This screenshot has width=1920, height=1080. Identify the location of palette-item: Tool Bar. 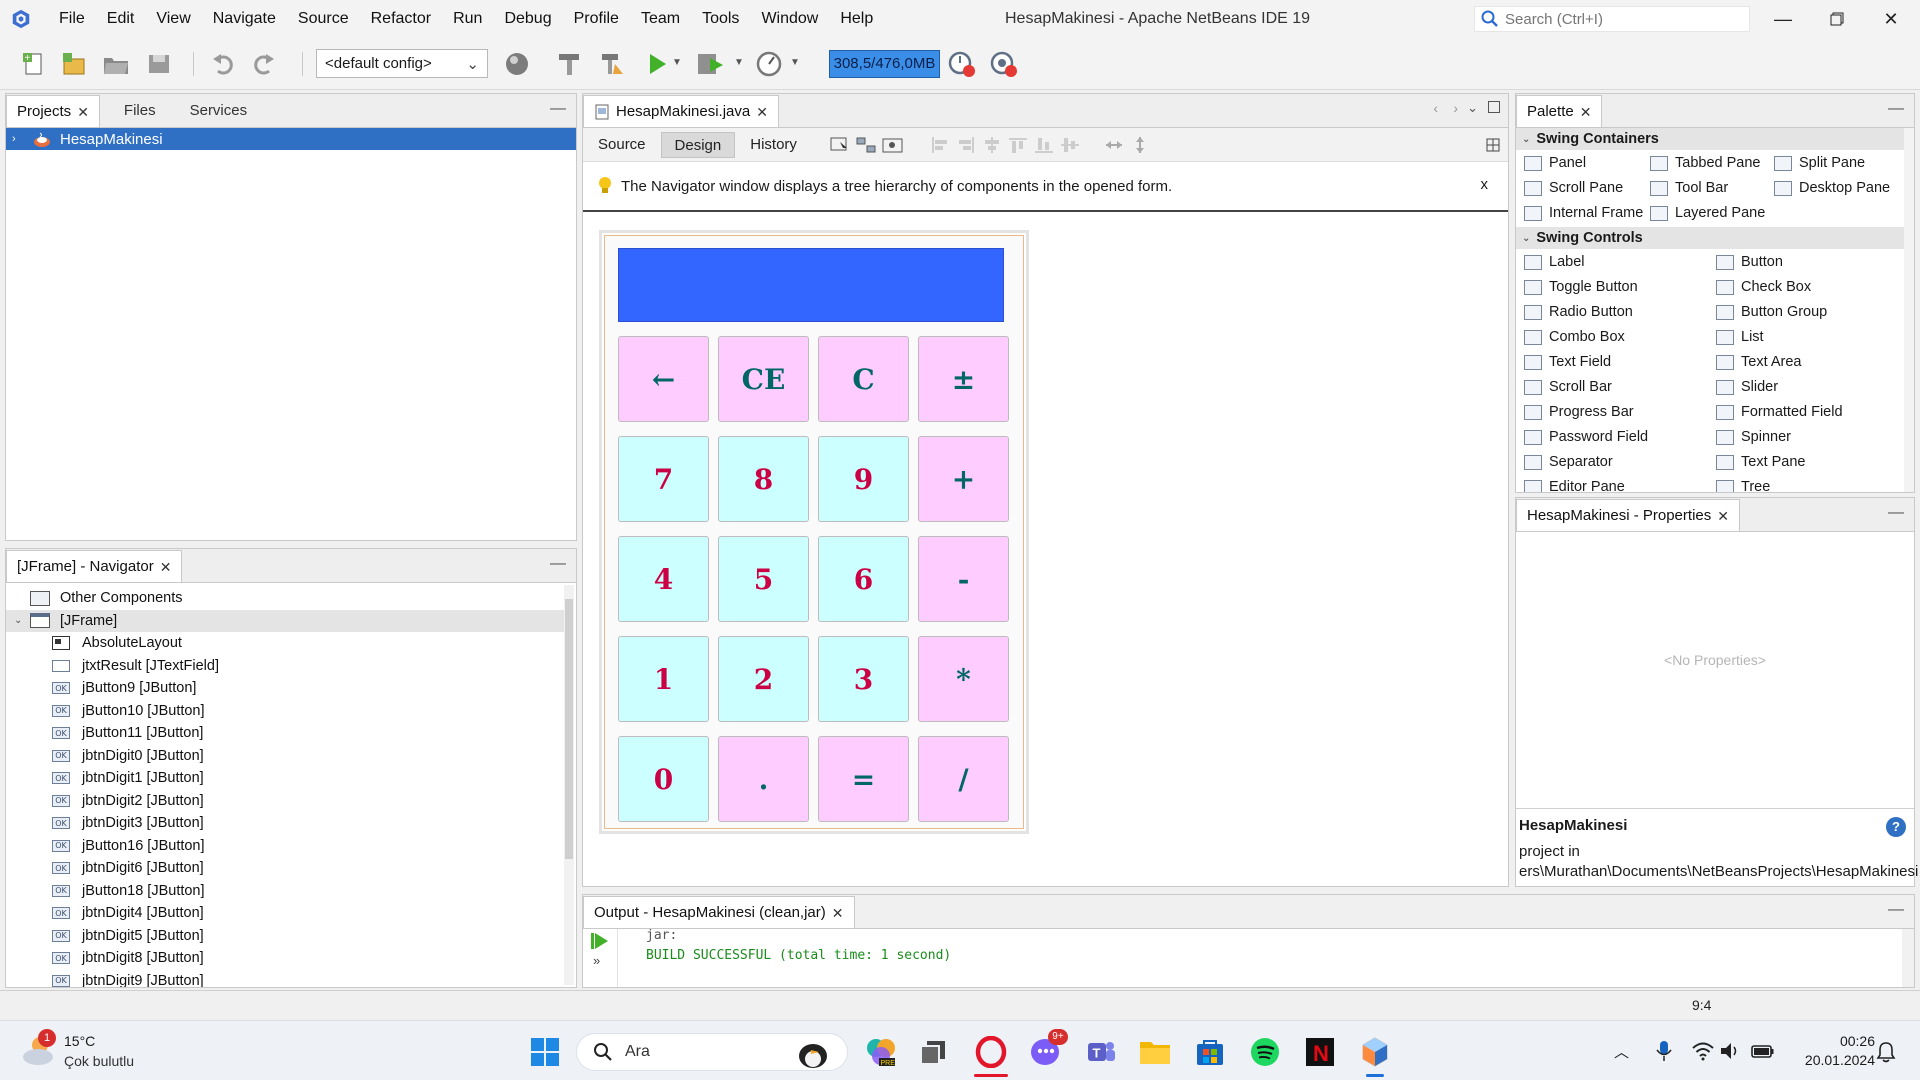
(1687, 188).